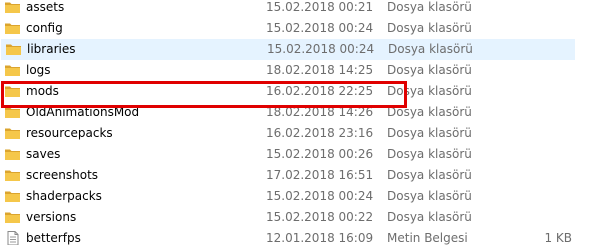 Image resolution: width=605 pixels, height=249 pixels. I want to click on file-size: 1 KB, so click(558, 238).